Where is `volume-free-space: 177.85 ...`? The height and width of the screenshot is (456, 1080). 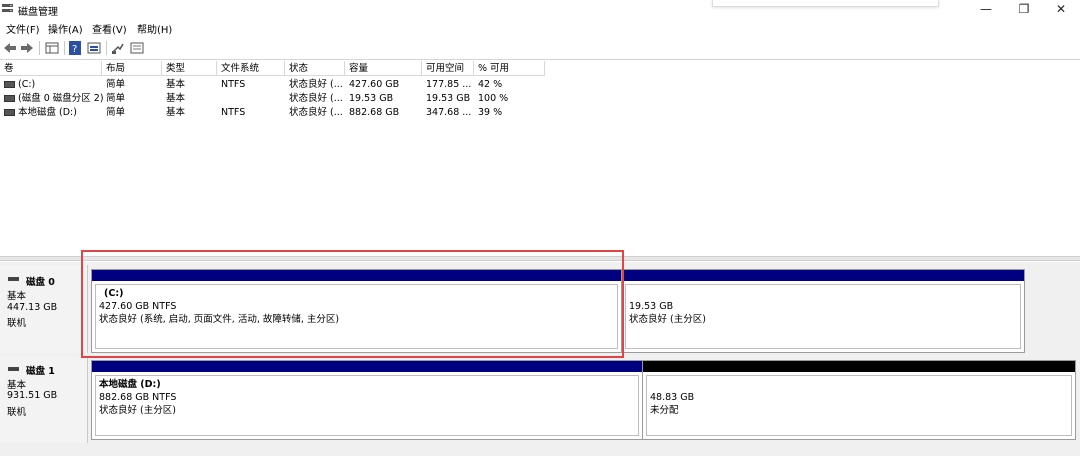
volume-free-space: 177.85 ... is located at coordinates (449, 84).